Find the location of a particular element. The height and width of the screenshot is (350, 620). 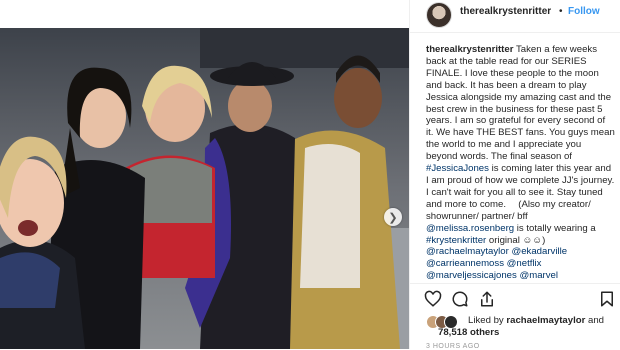

photo-top-margin is located at coordinates (204, 14).